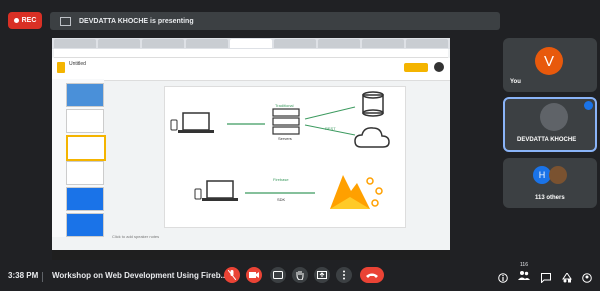 The height and width of the screenshot is (291, 600). I want to click on present-now-button, so click(322, 275).